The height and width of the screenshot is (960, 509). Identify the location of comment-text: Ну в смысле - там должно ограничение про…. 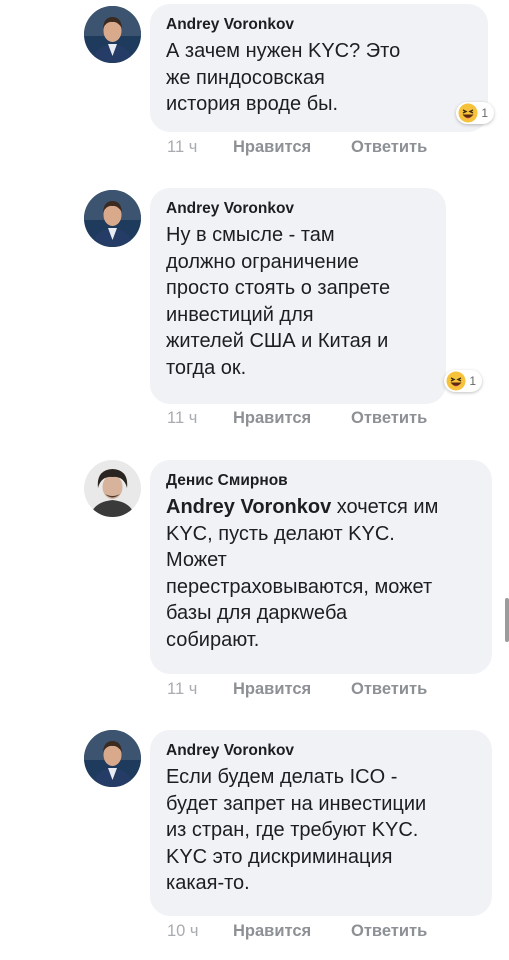
(278, 301).